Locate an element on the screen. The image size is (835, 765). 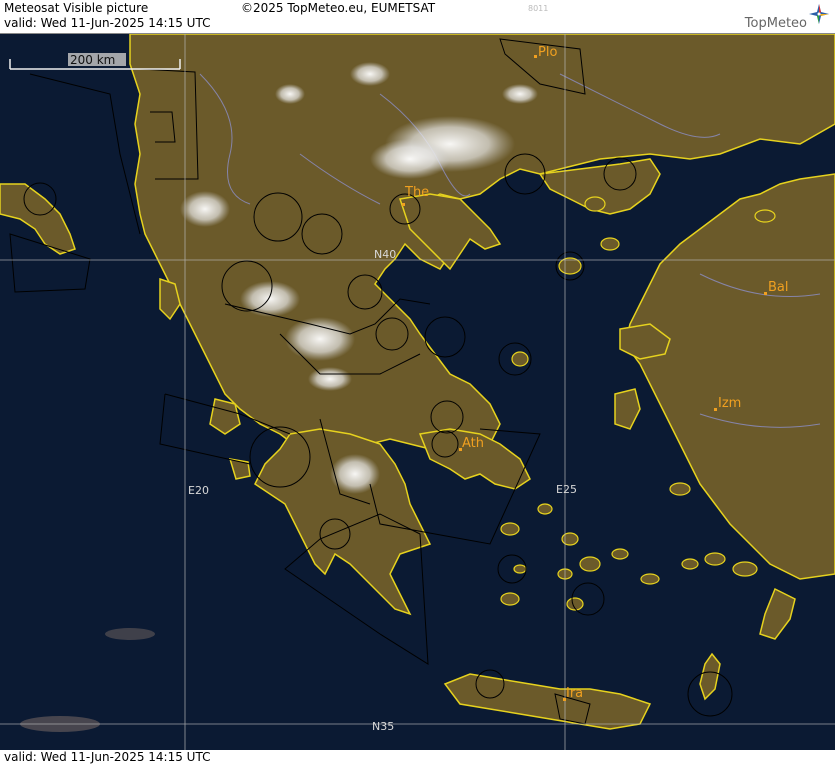
topmeteo-logo: TopMeteo is located at coordinates (781, 17).